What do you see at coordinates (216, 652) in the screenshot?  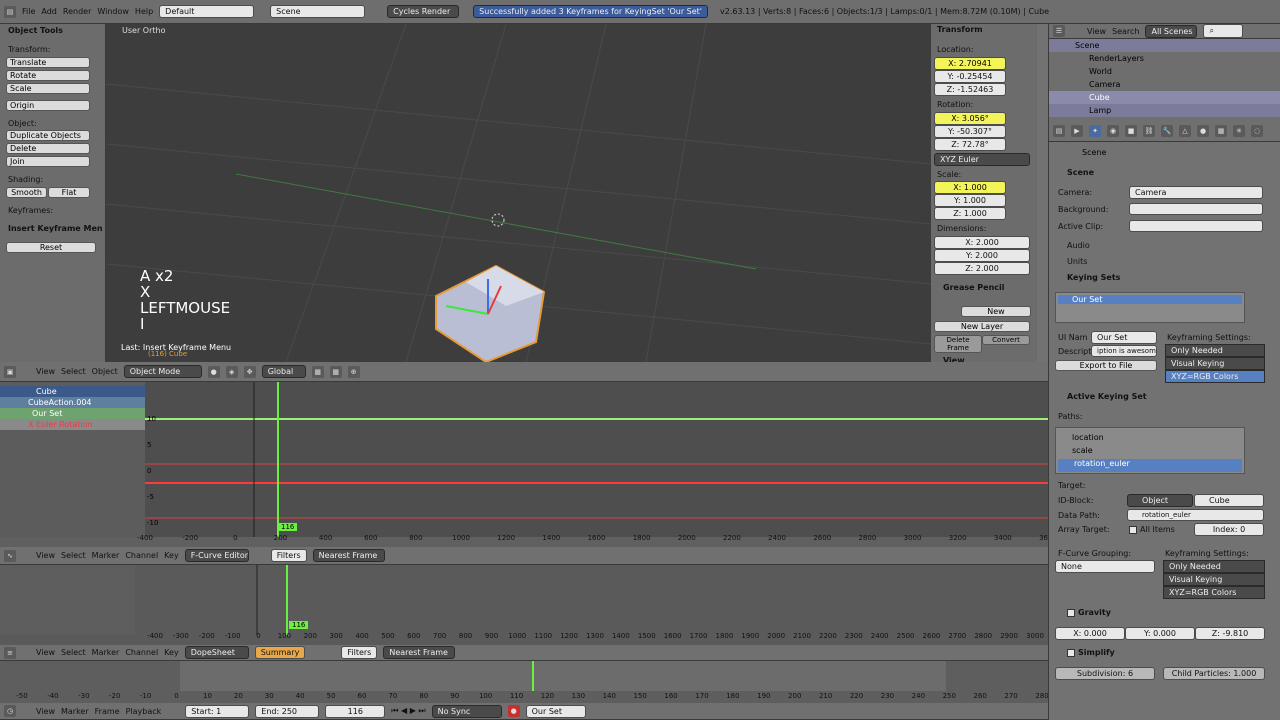 I see `dopesheet-mode-select: DopeSheet` at bounding box center [216, 652].